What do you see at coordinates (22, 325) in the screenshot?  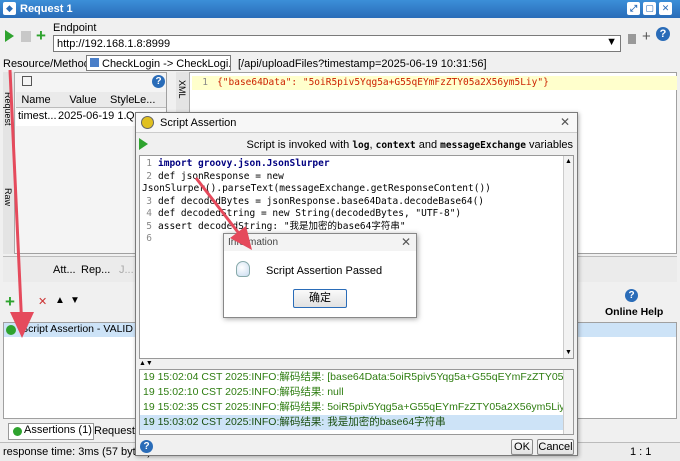 I see `arrow-head-down` at bounding box center [22, 325].